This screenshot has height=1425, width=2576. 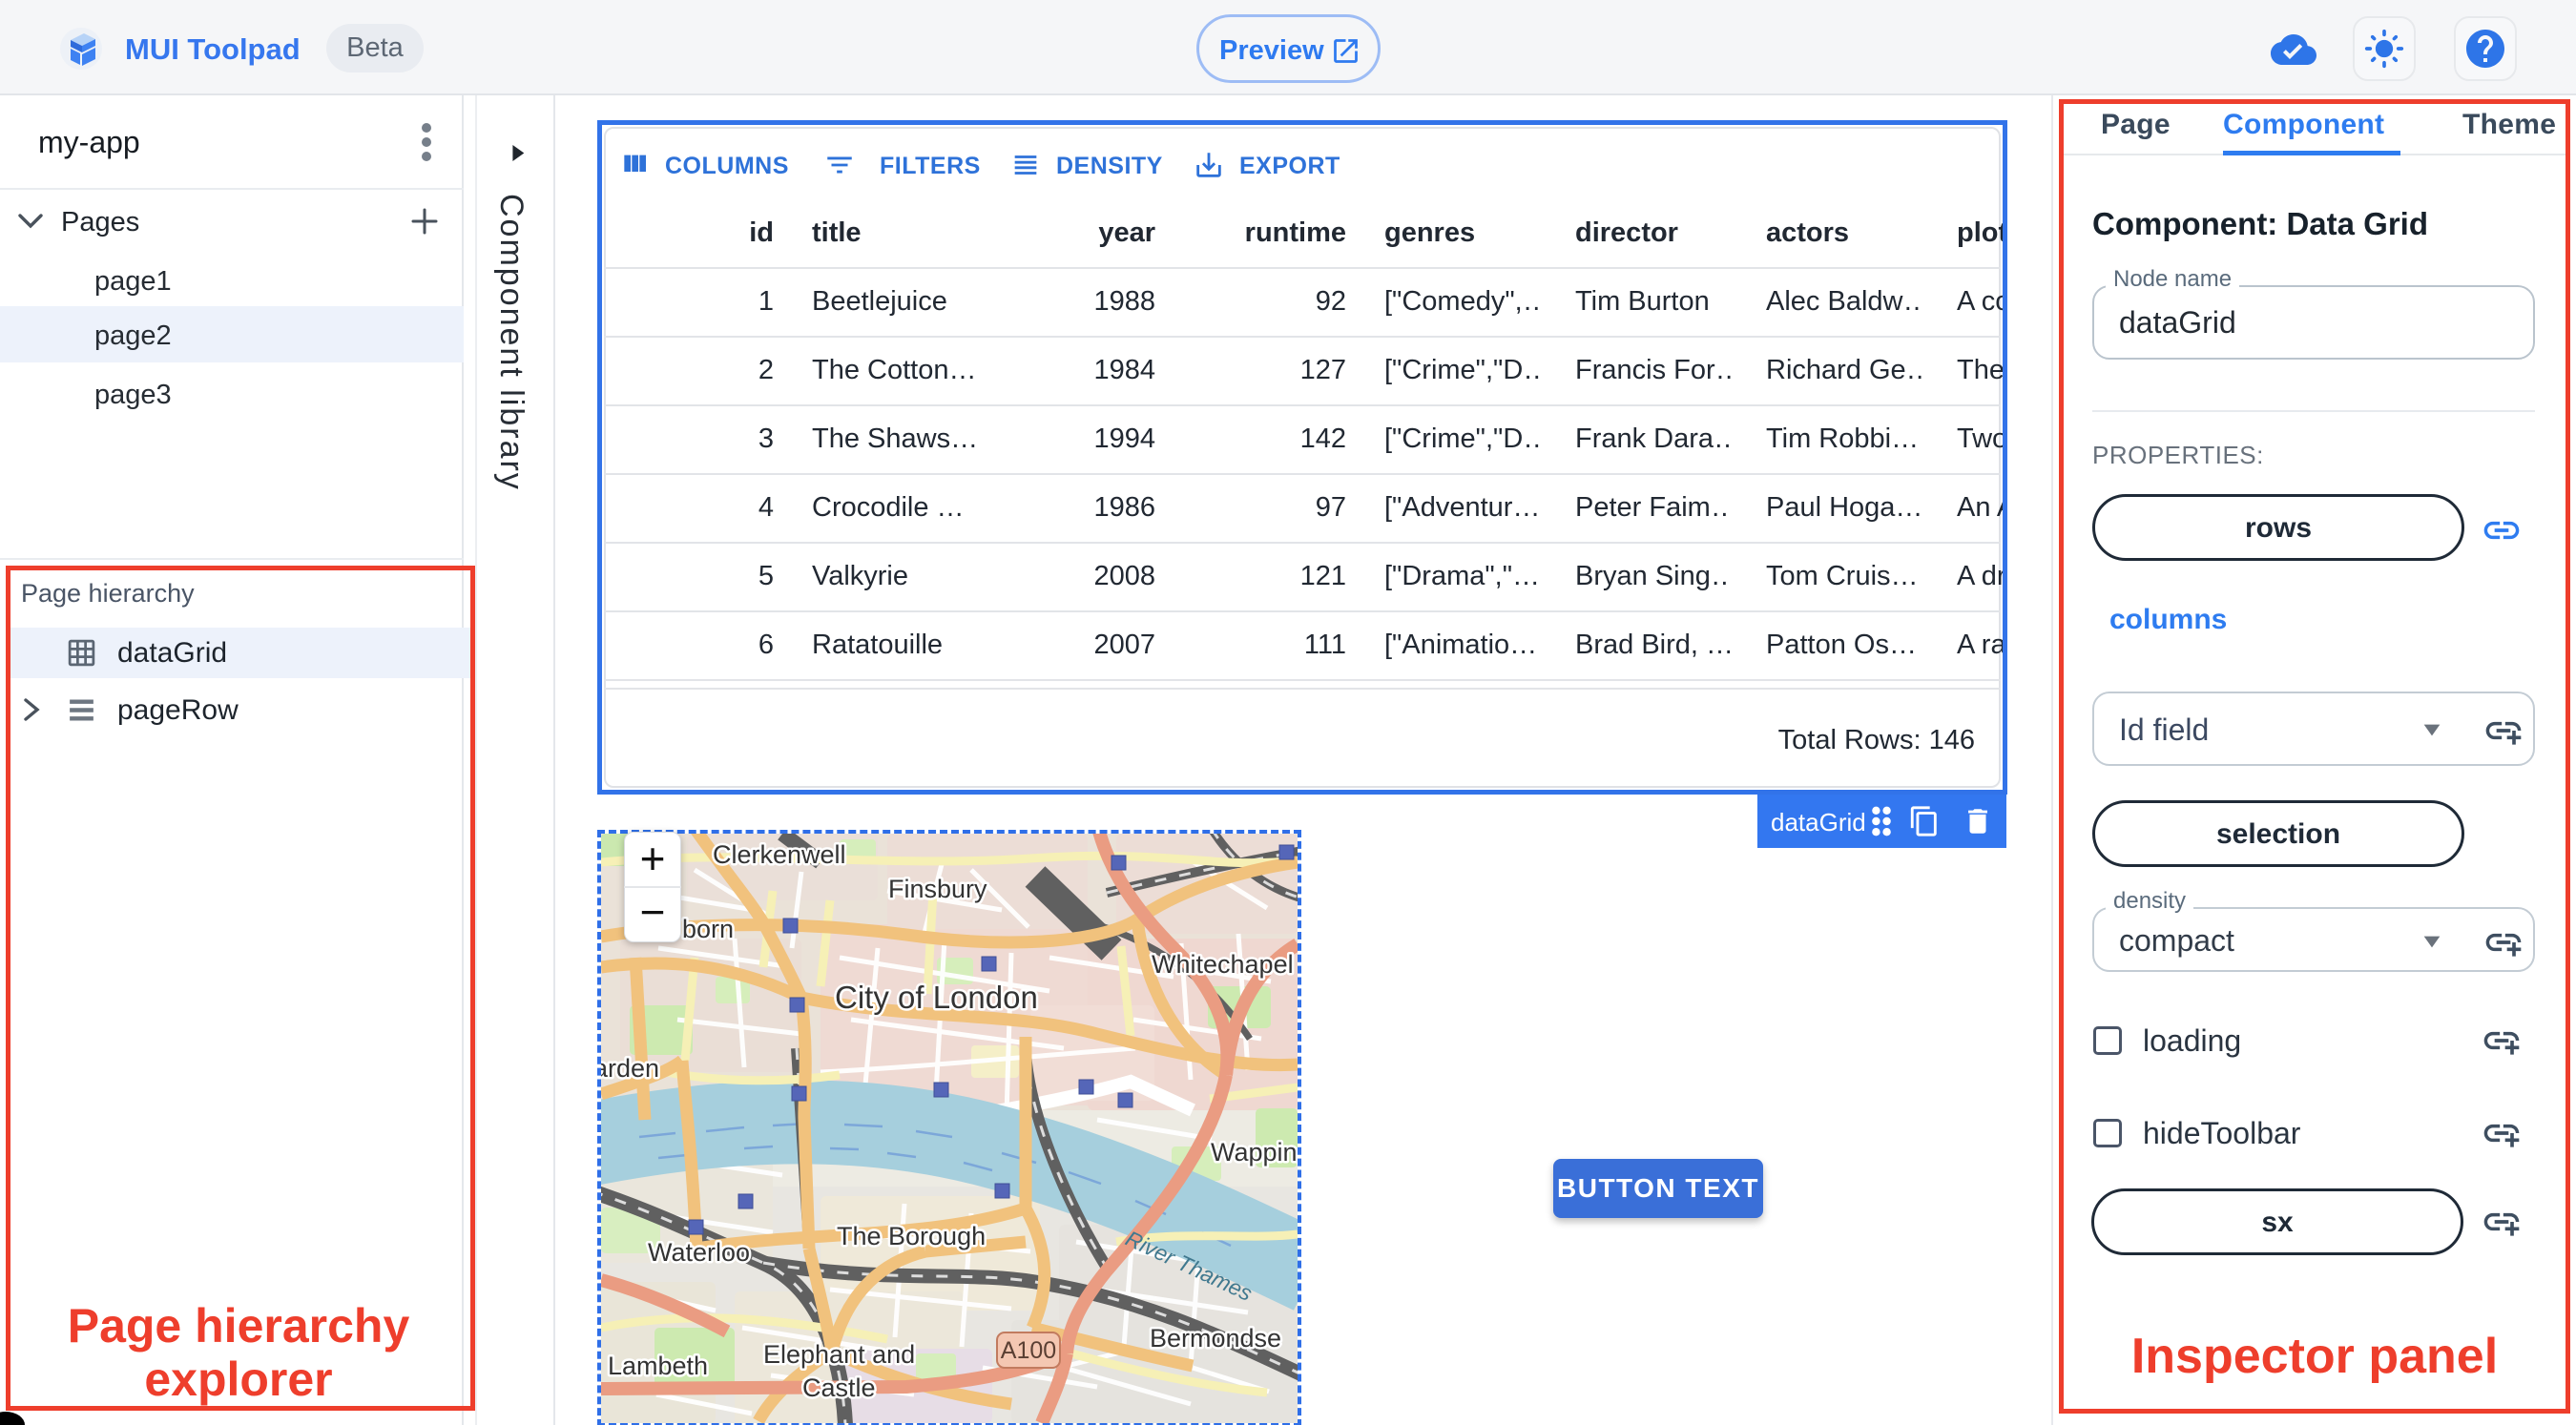 I want to click on svg-text: arden, so click(x=630, y=1068).